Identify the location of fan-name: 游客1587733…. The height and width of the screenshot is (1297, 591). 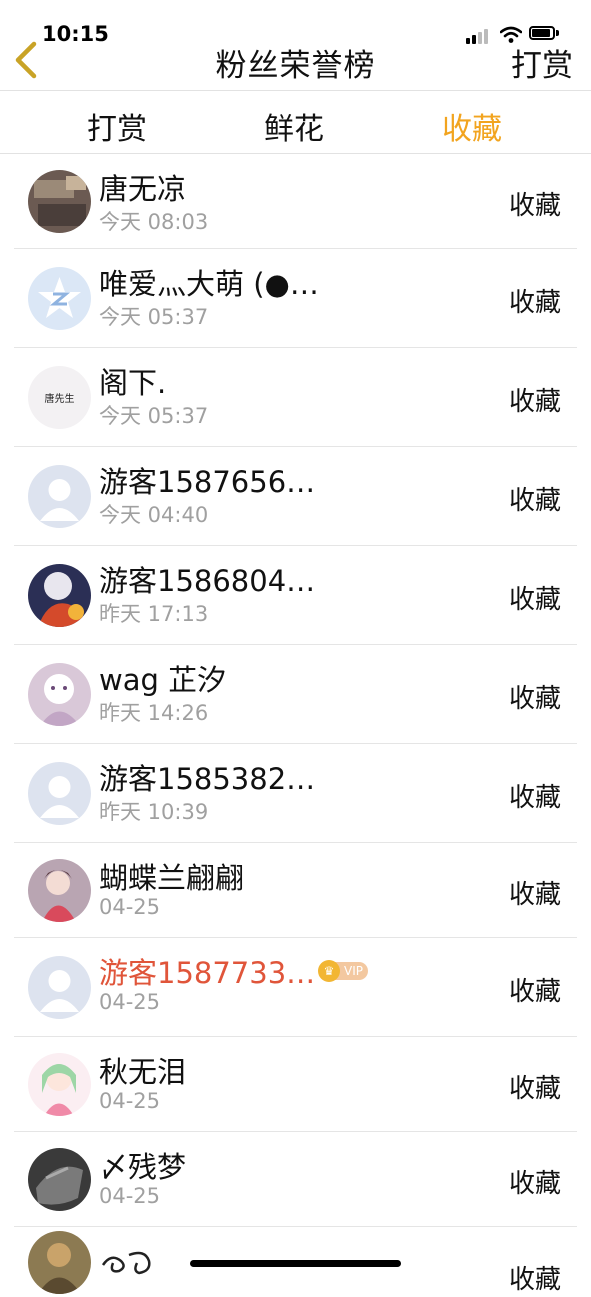
(207, 973).